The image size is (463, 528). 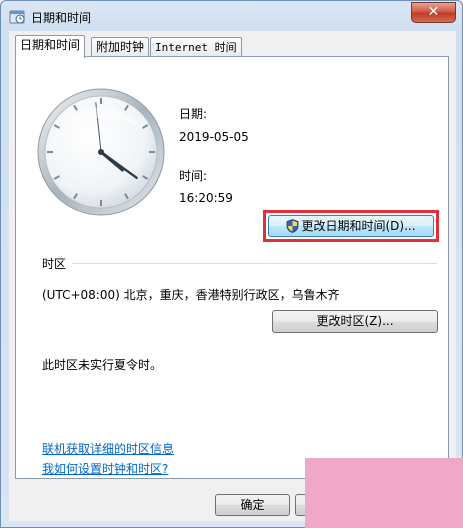 I want to click on ok-button-label: 确定, so click(x=252, y=505).